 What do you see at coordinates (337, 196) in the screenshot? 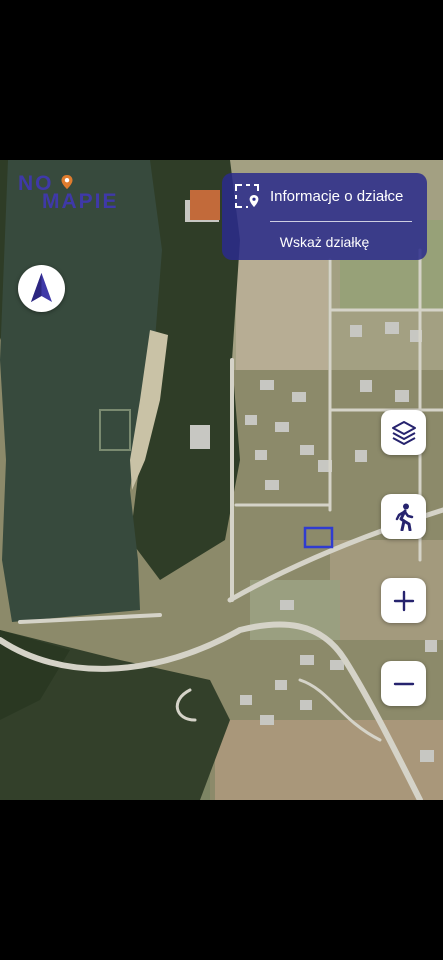
I see `parcel-info-label: Informacje o działce` at bounding box center [337, 196].